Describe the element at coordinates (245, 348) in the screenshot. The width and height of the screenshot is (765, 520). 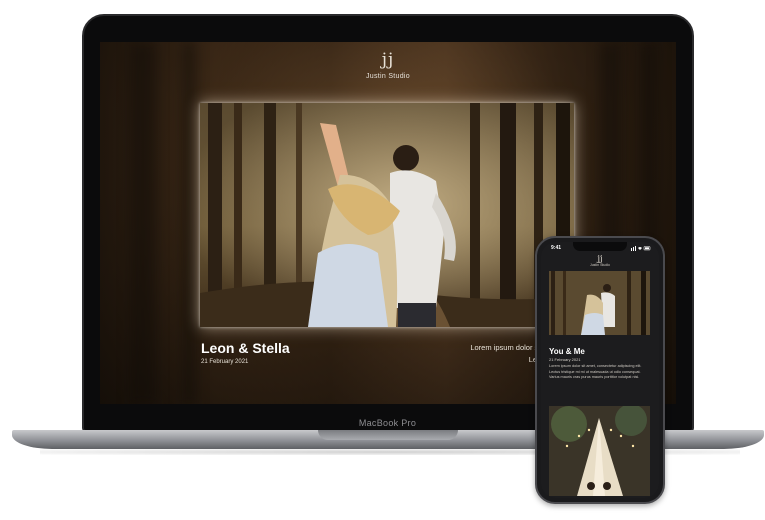
I see `hero-title: Leon & Stella` at that location.